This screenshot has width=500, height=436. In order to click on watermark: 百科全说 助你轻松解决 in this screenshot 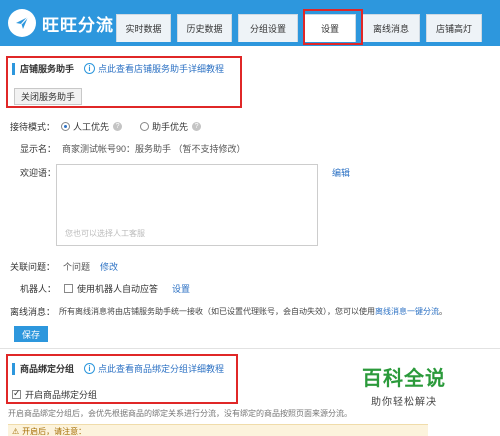, I will do `click(404, 385)`.